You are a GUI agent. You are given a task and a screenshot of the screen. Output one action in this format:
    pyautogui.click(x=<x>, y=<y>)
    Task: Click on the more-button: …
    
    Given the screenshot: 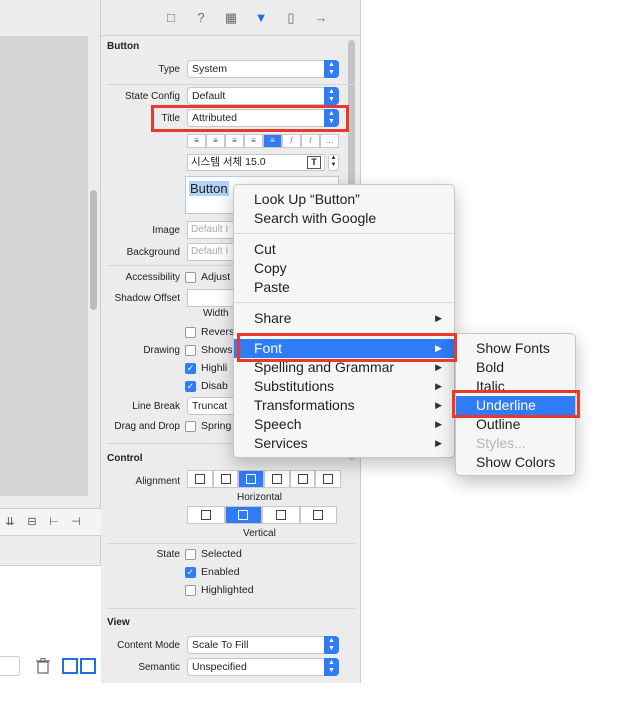 What is the action you would take?
    pyautogui.click(x=329, y=141)
    